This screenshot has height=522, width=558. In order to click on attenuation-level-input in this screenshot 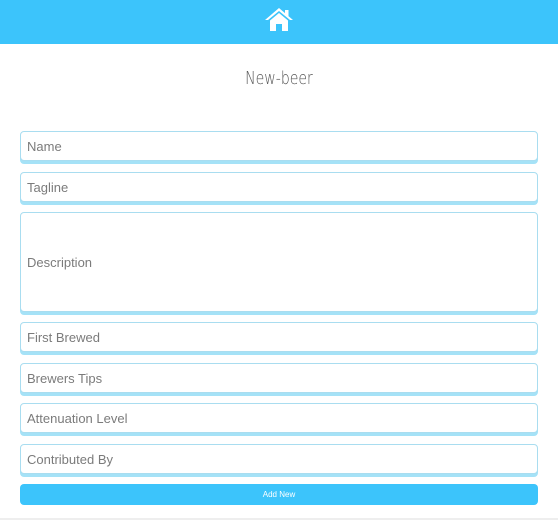, I will do `click(279, 418)`.